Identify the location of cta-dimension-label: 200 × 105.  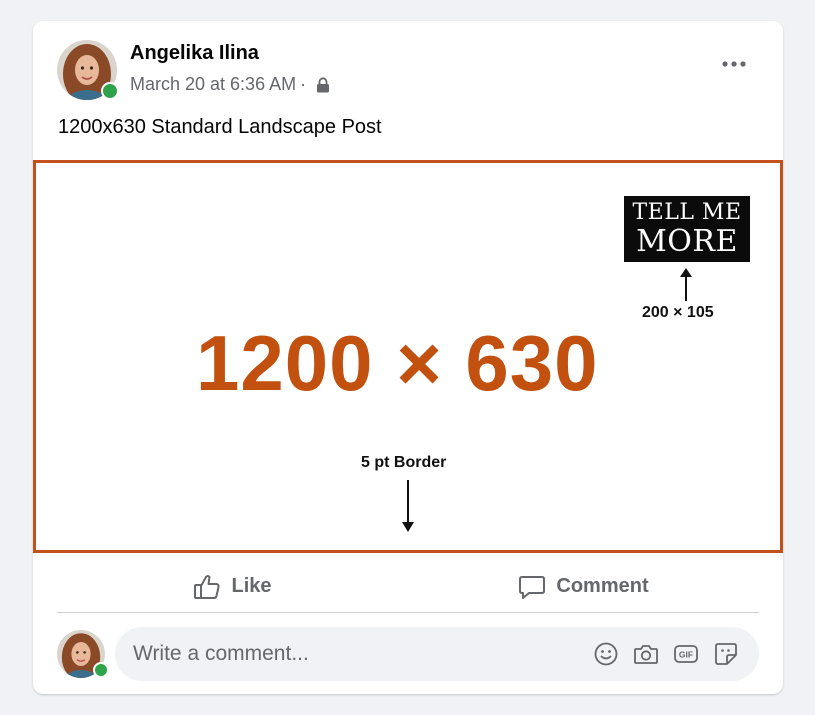
(678, 312).